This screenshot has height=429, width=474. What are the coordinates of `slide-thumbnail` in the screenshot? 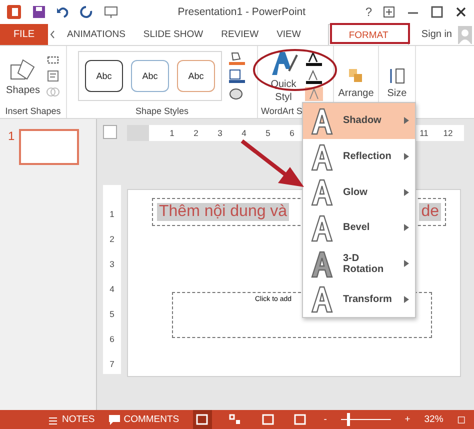 It's located at (48, 147).